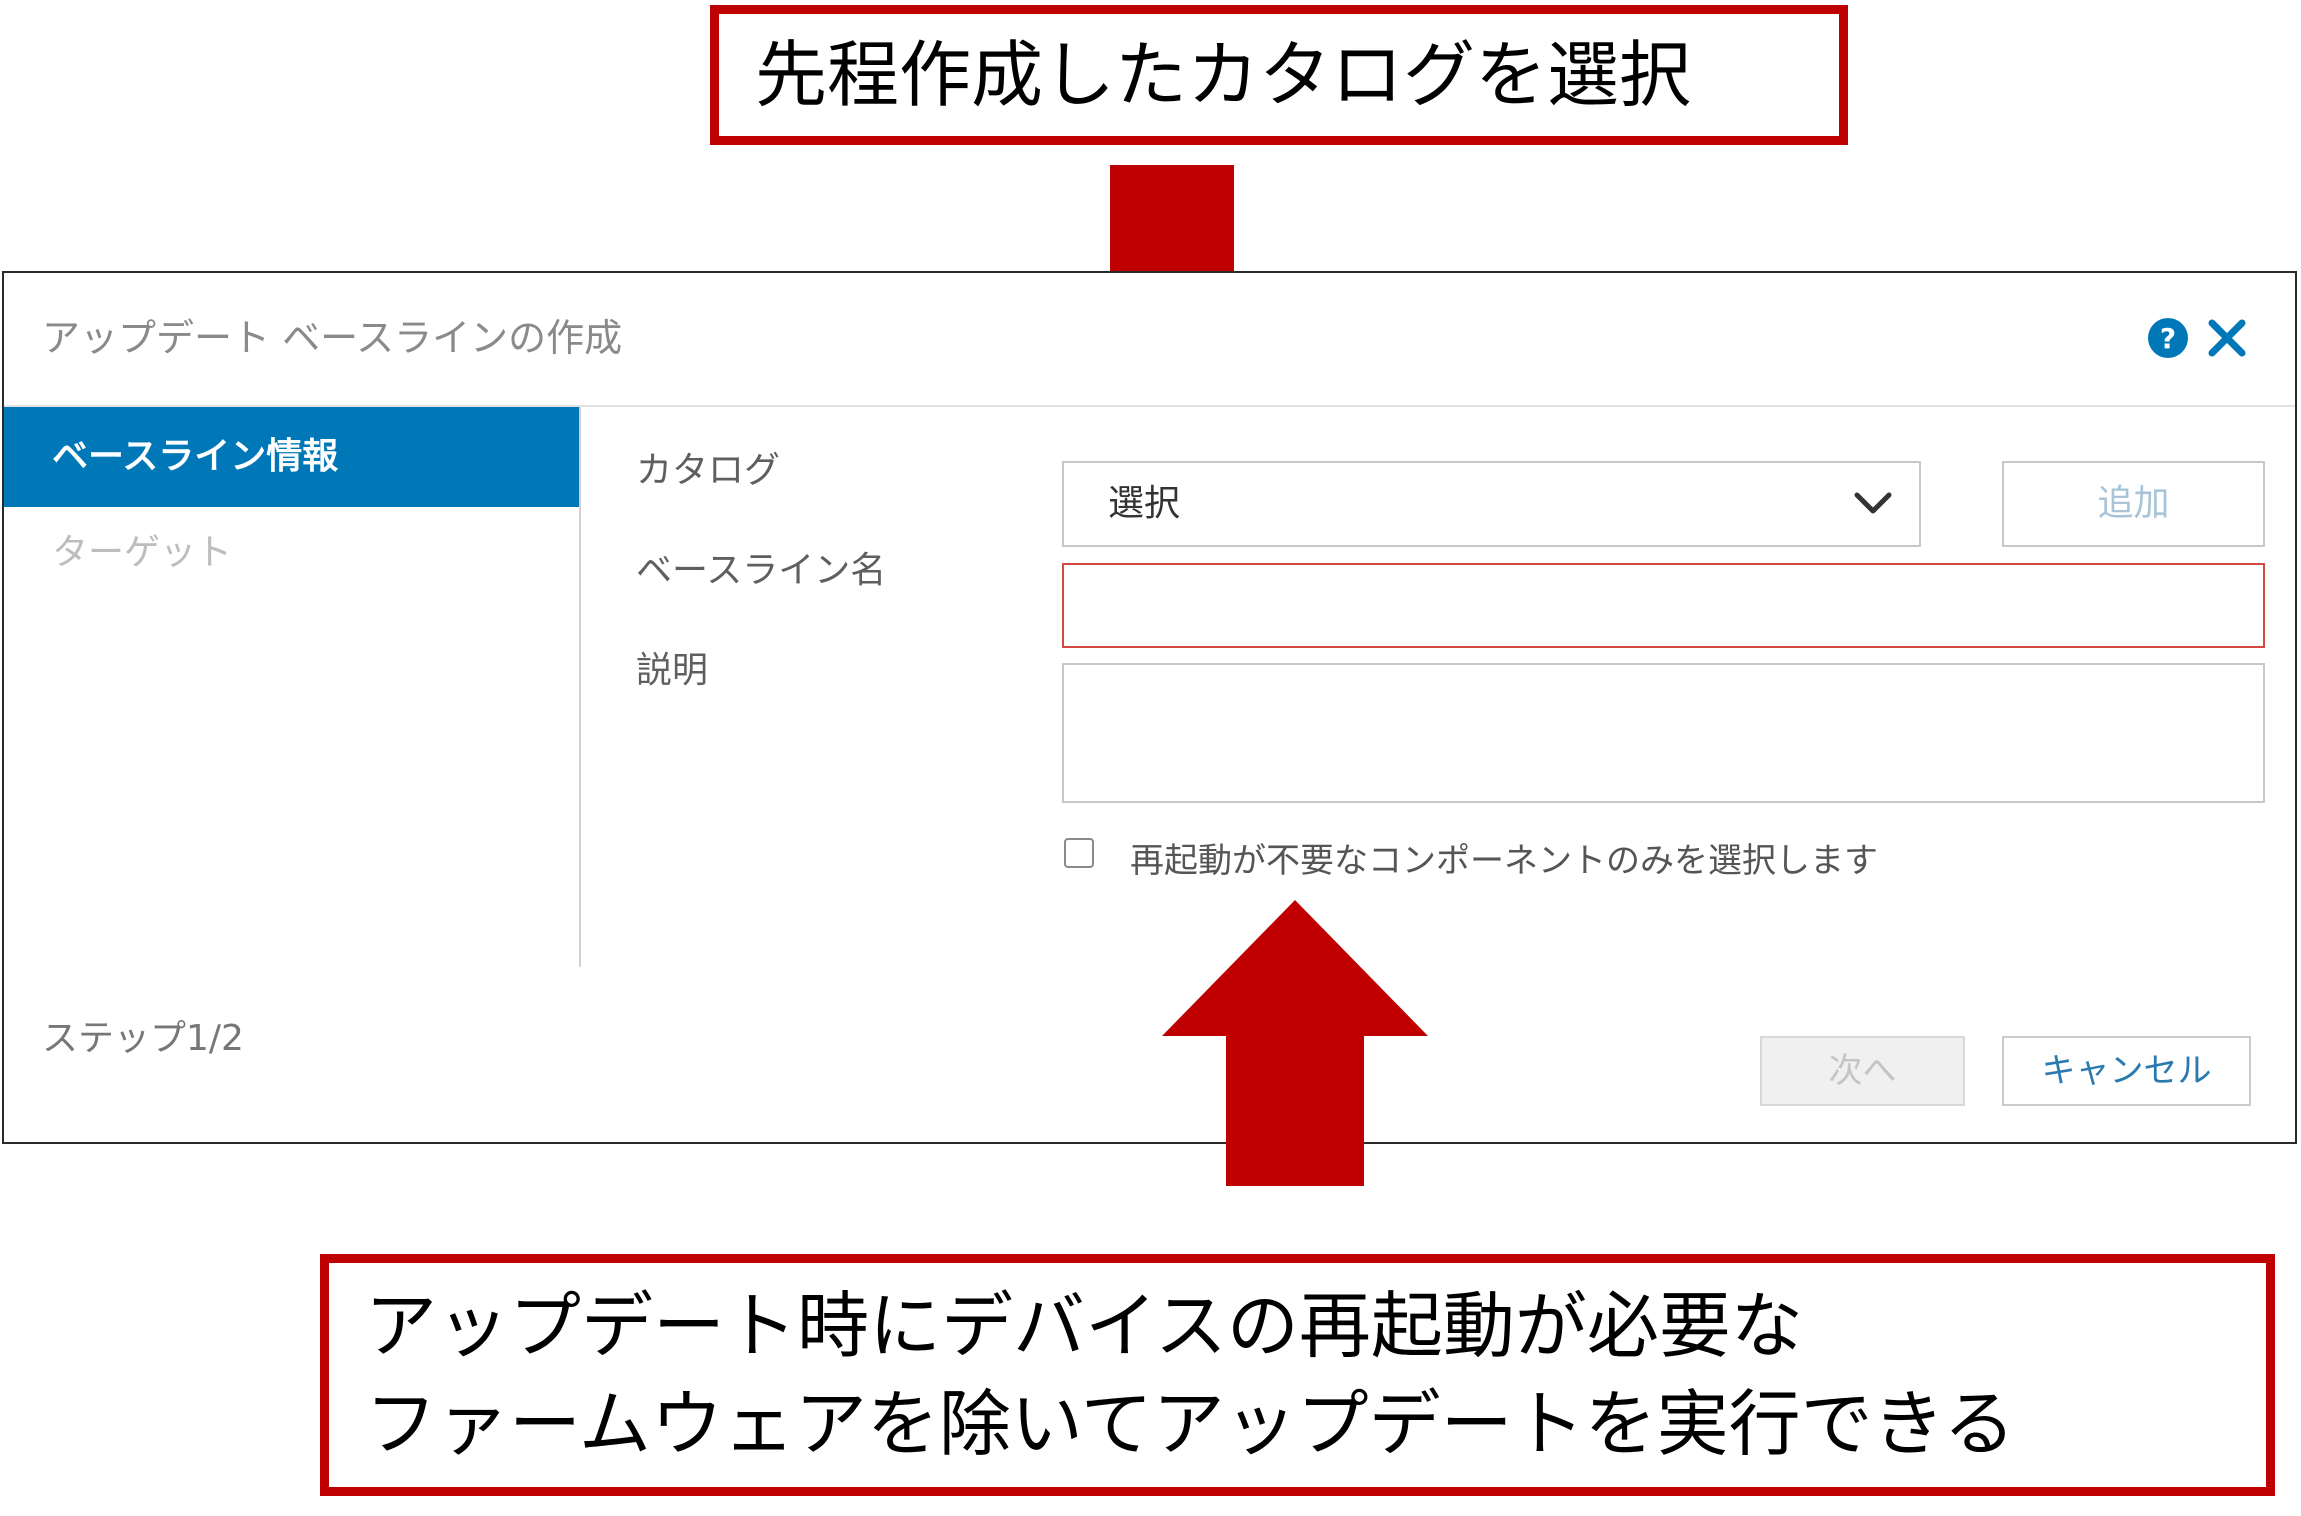 The height and width of the screenshot is (1516, 2301). What do you see at coordinates (1084, 1326) in the screenshot?
I see `annotation-text-bottom-line-1: アップデート時にデバイスの再起動が必要な` at bounding box center [1084, 1326].